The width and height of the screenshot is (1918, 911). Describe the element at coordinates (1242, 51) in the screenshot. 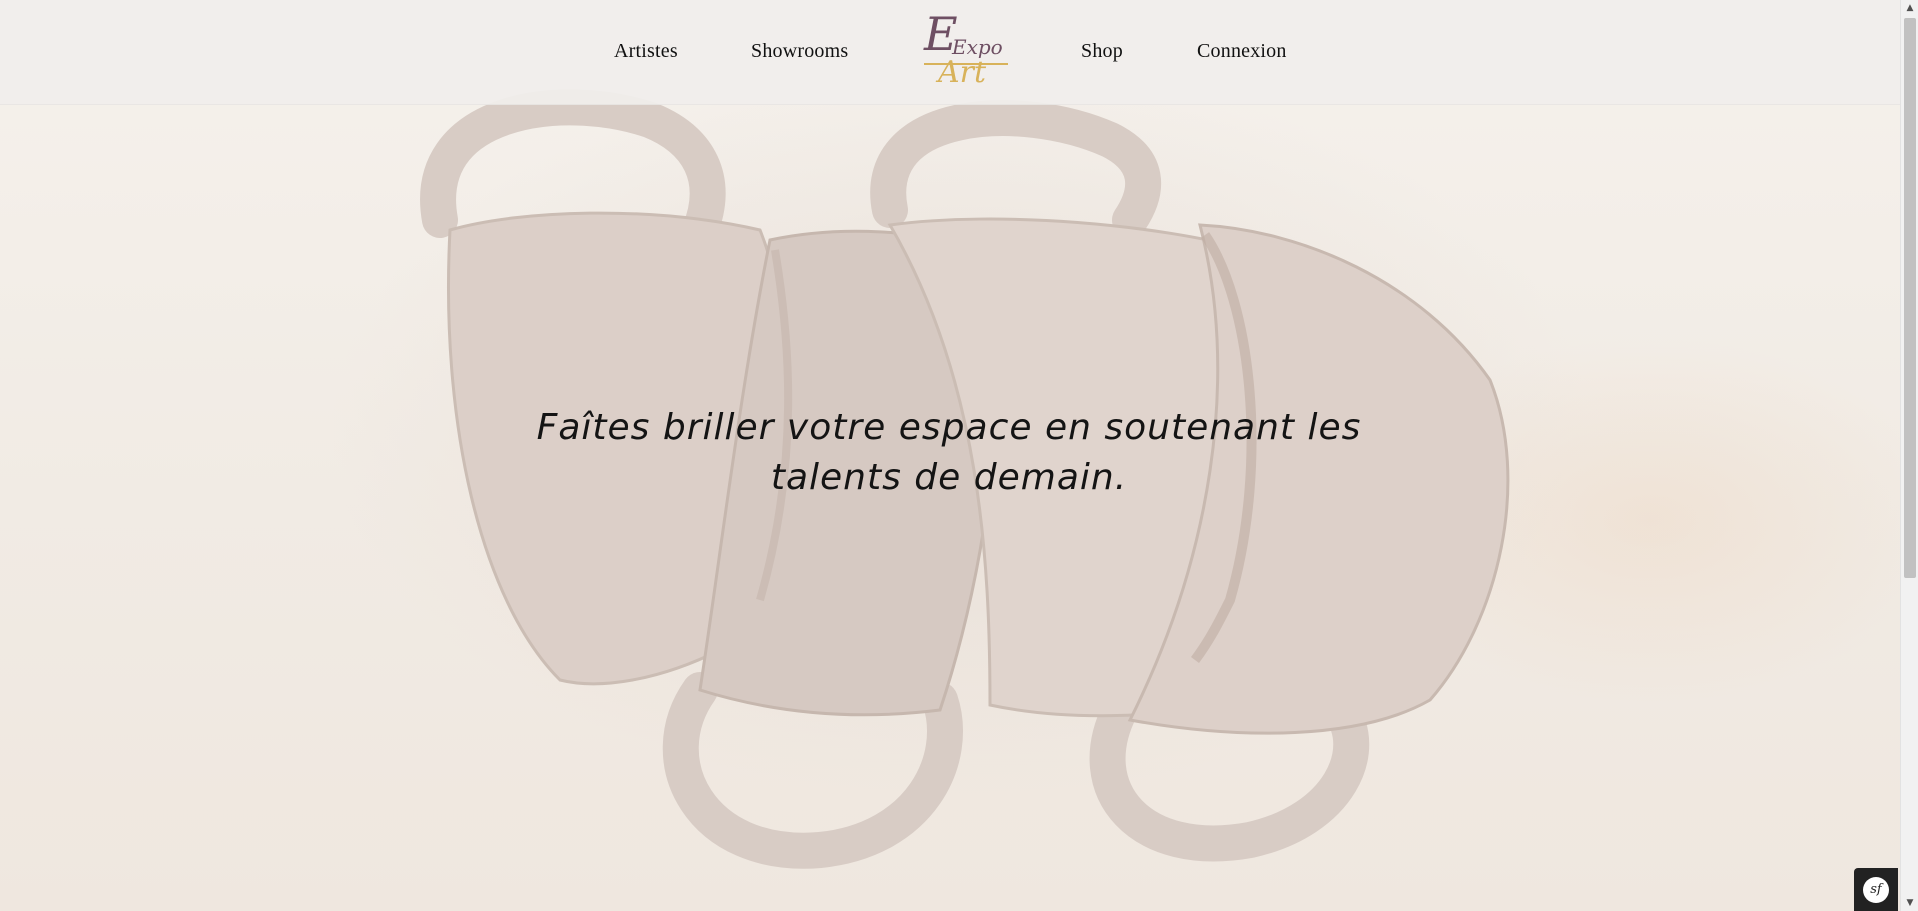

I see `nav-login-link: Connexion` at that location.